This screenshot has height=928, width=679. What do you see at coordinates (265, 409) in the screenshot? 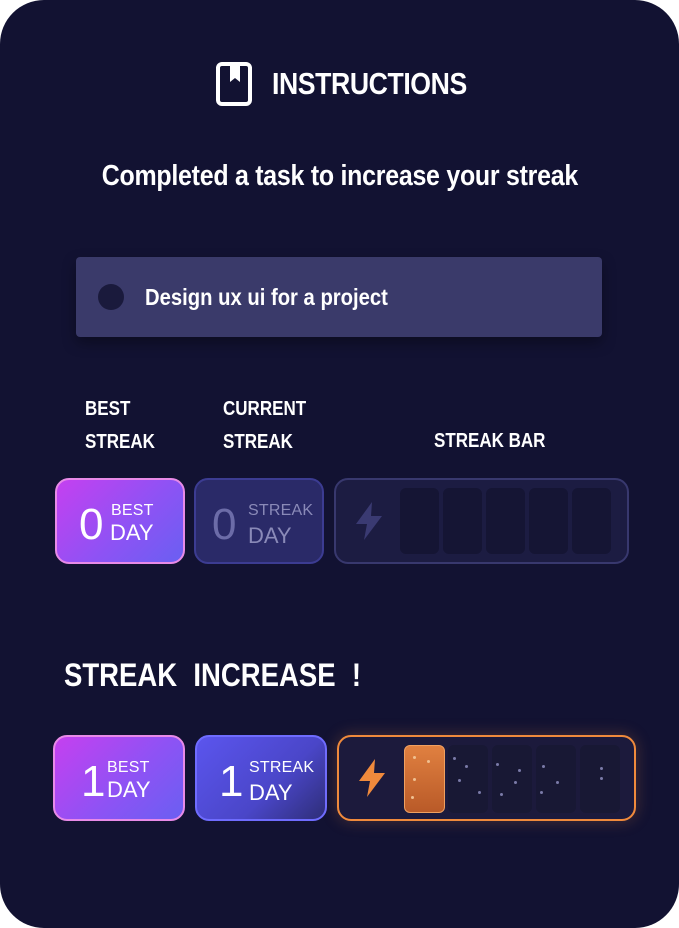
I see `current-streak-label-line1: CURRENT` at bounding box center [265, 409].